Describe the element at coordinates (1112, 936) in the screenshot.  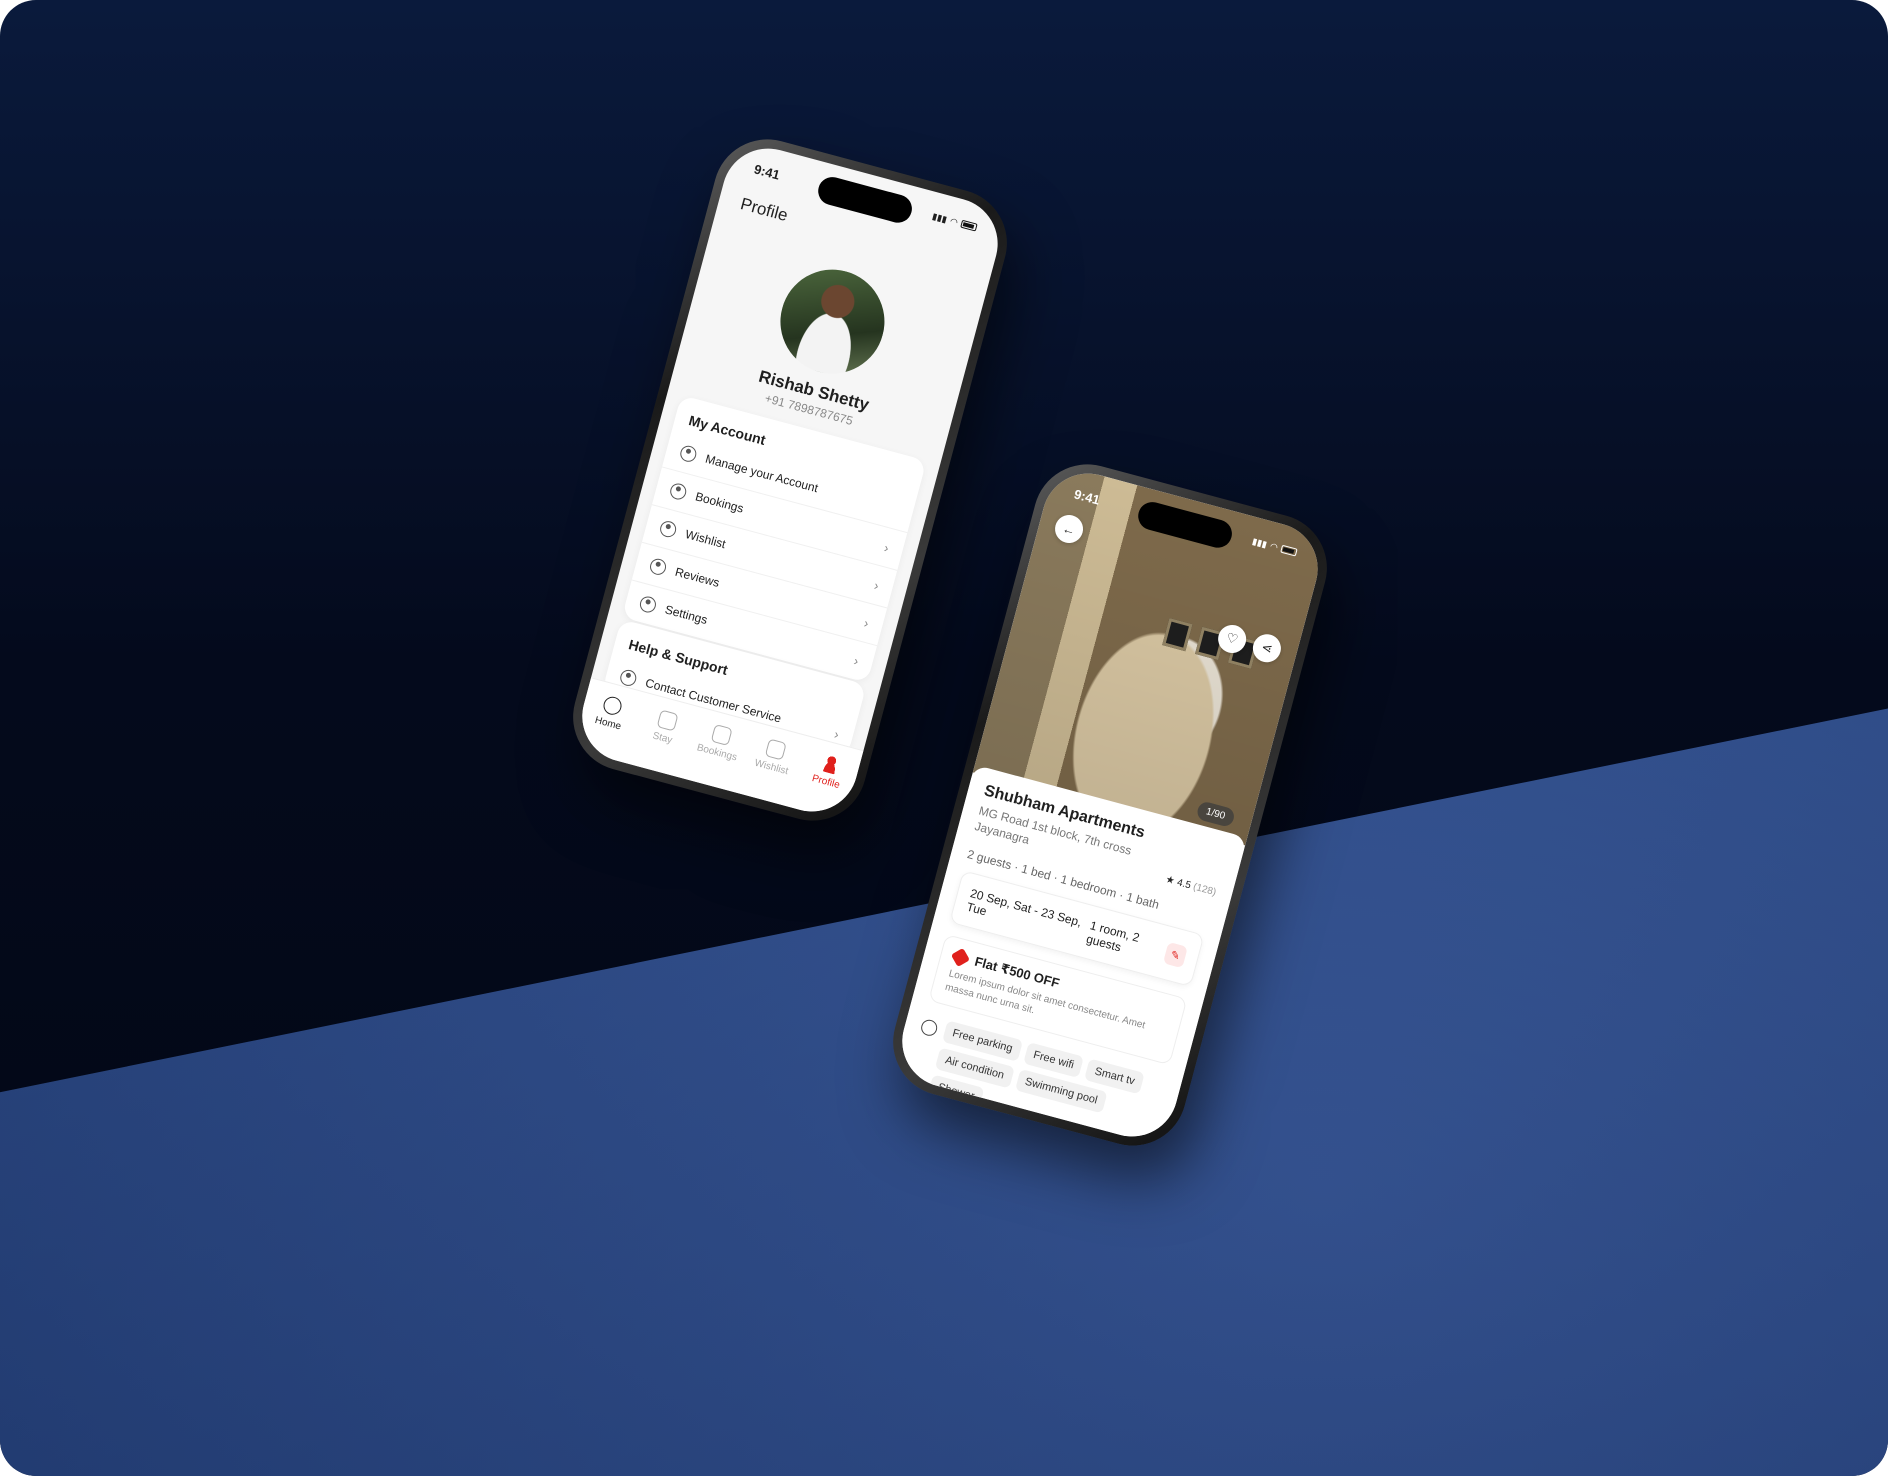
I see `room-guests: 1 room, 2 guests` at that location.